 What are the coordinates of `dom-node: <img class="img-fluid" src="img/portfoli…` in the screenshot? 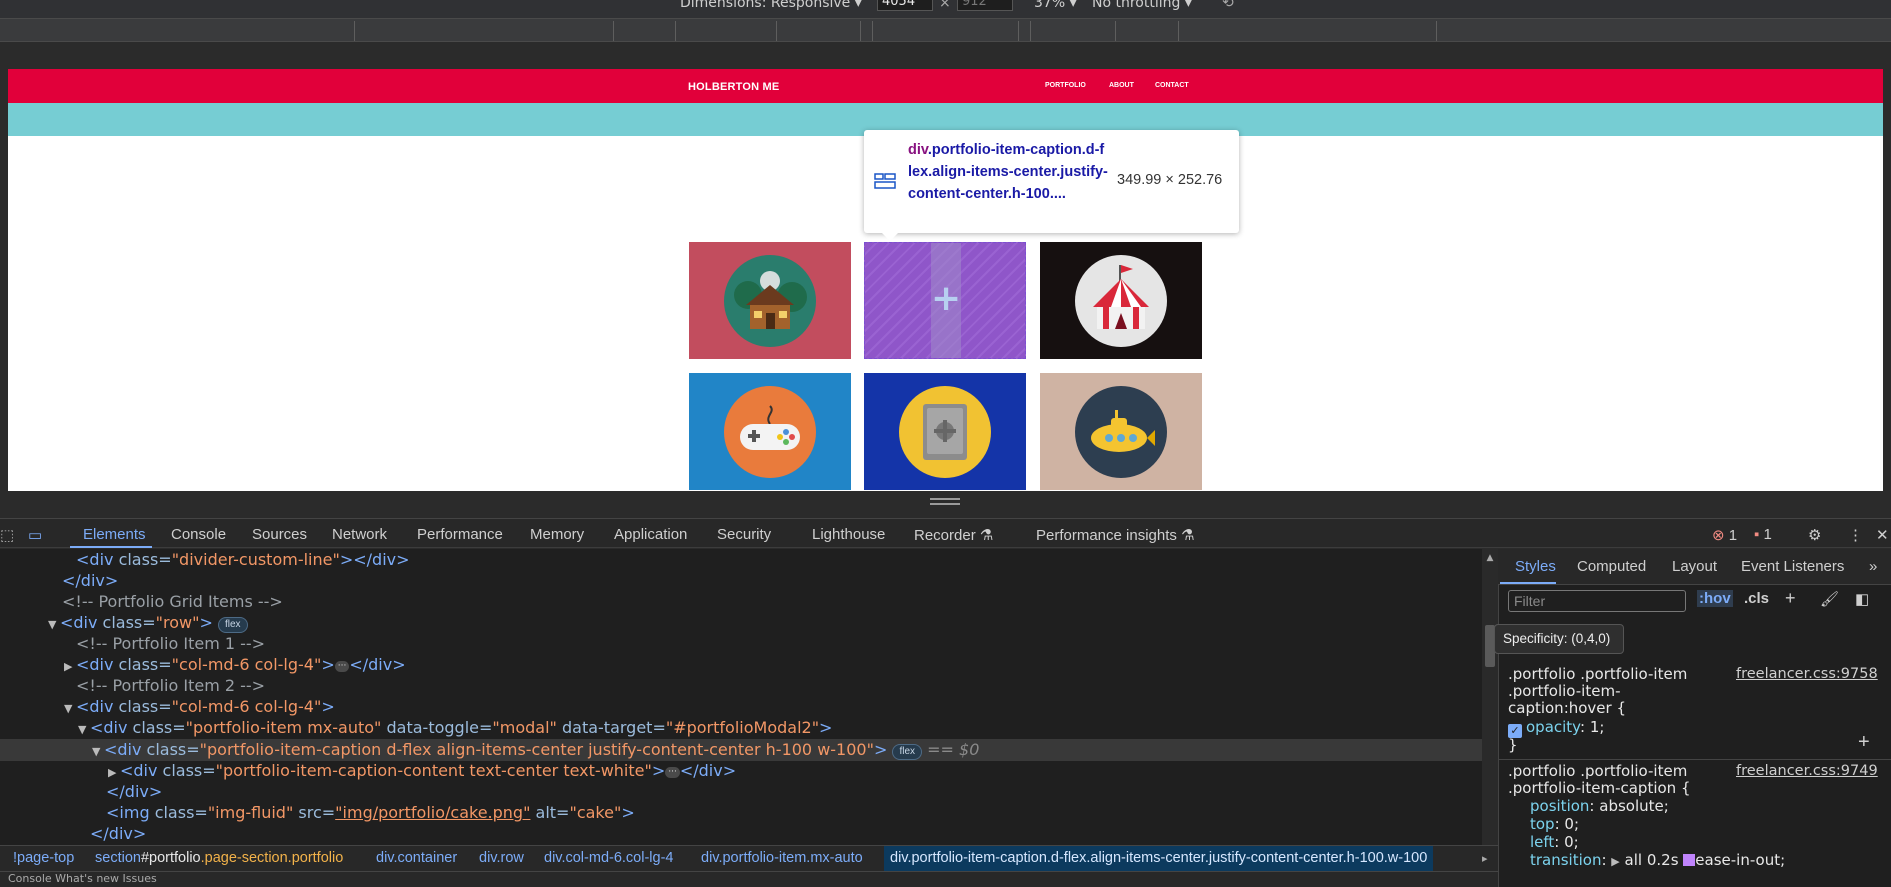 It's located at (370, 812).